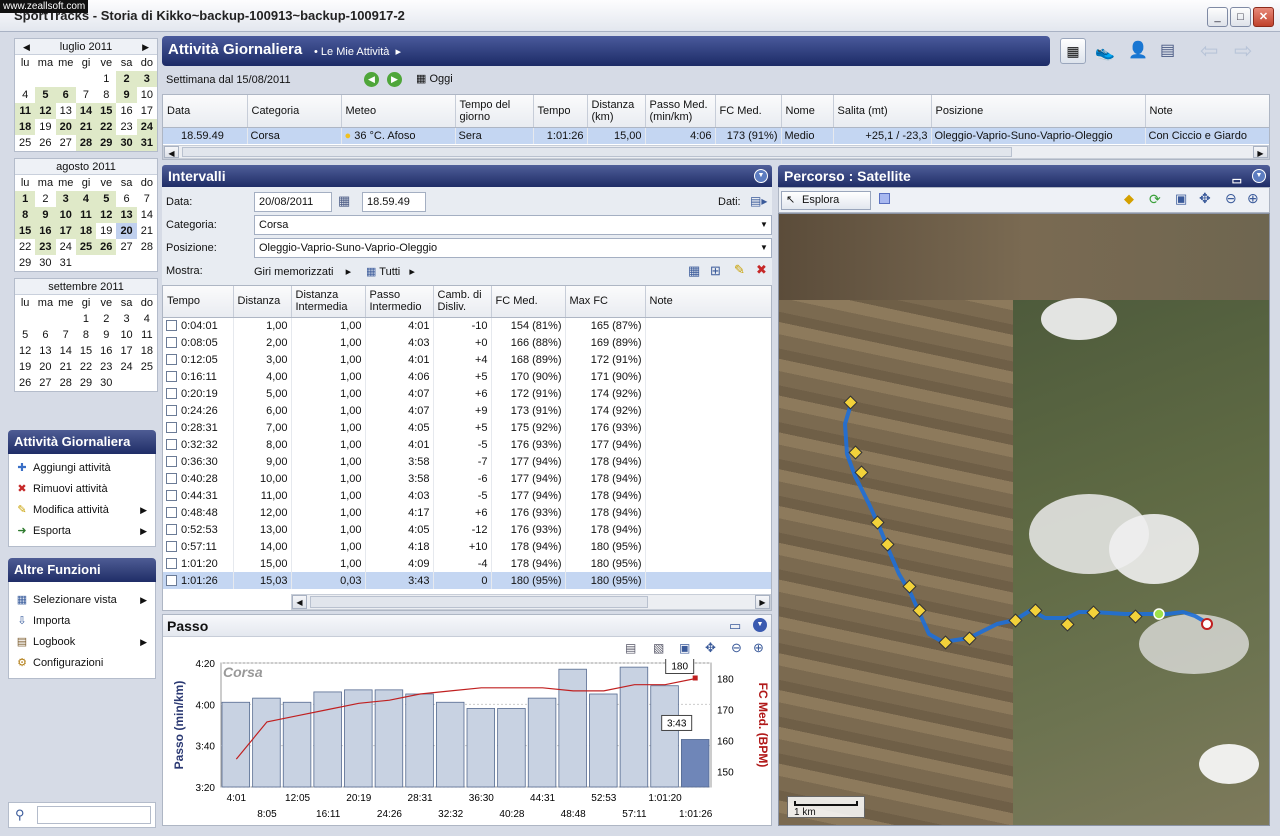  I want to click on shoe-icon: 👟, so click(1105, 52).